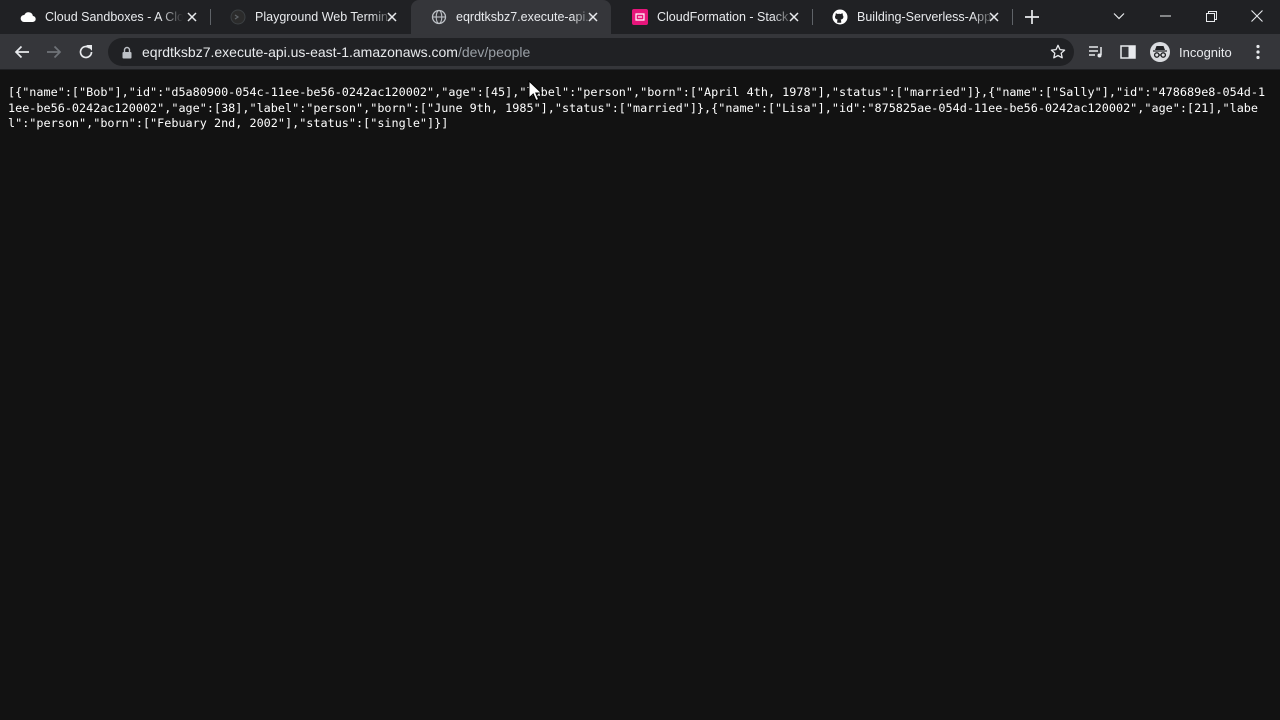 The height and width of the screenshot is (720, 1280). What do you see at coordinates (1160, 52) in the screenshot?
I see `incognito-icon` at bounding box center [1160, 52].